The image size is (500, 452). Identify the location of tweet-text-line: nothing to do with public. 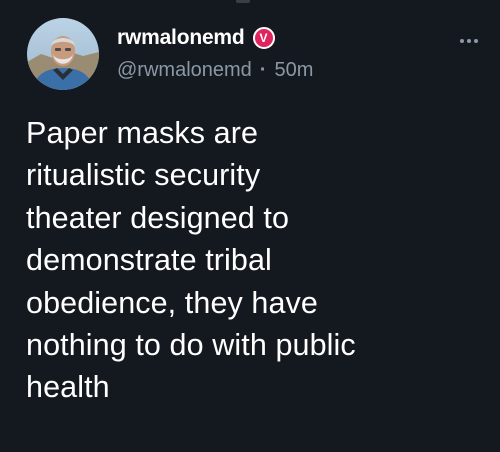
(191, 345).